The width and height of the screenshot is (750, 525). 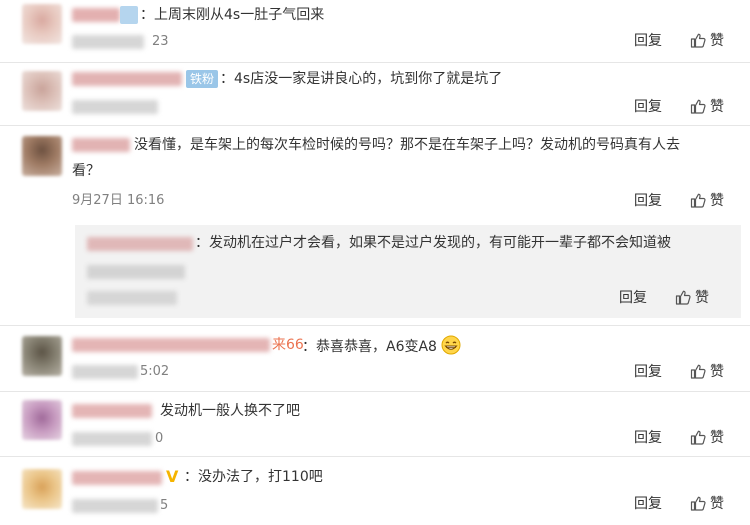 What do you see at coordinates (407, 145) in the screenshot?
I see `comment-text-line1: 没看懂，是车架上的每次车检时候的号吗？那不是在车架子上吗？发动机的号码真有人去` at bounding box center [407, 145].